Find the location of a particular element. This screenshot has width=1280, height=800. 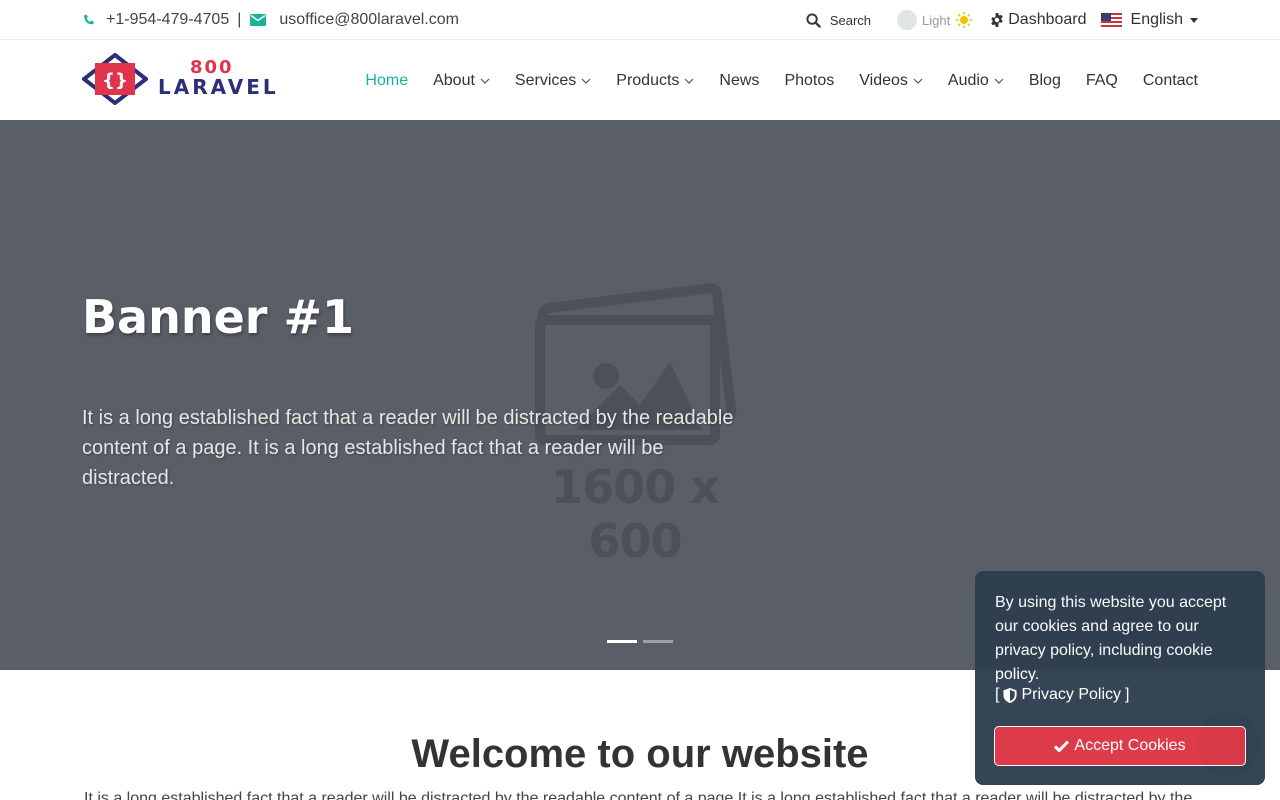

email-address: usoffice@800laravel.com is located at coordinates (369, 20).